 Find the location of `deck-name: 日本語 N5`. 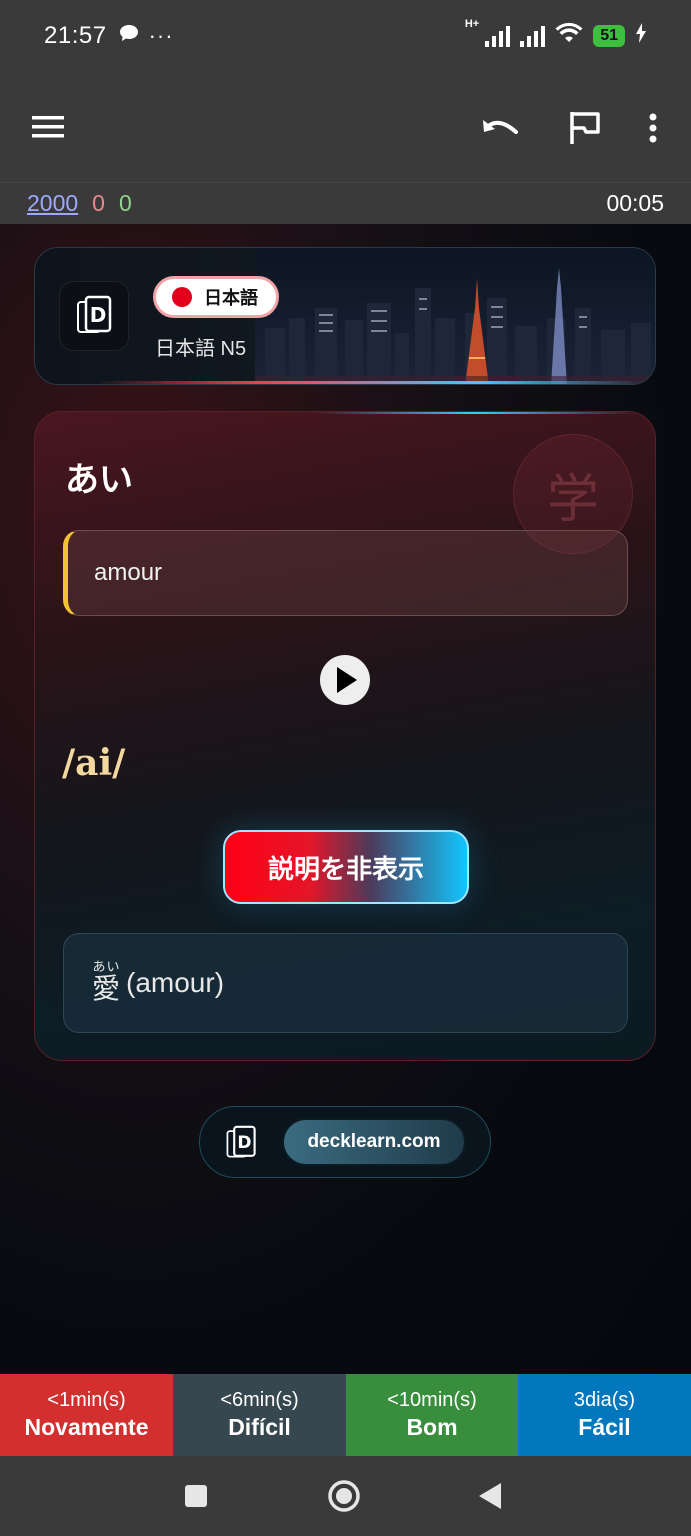

deck-name: 日本語 N5 is located at coordinates (201, 349).